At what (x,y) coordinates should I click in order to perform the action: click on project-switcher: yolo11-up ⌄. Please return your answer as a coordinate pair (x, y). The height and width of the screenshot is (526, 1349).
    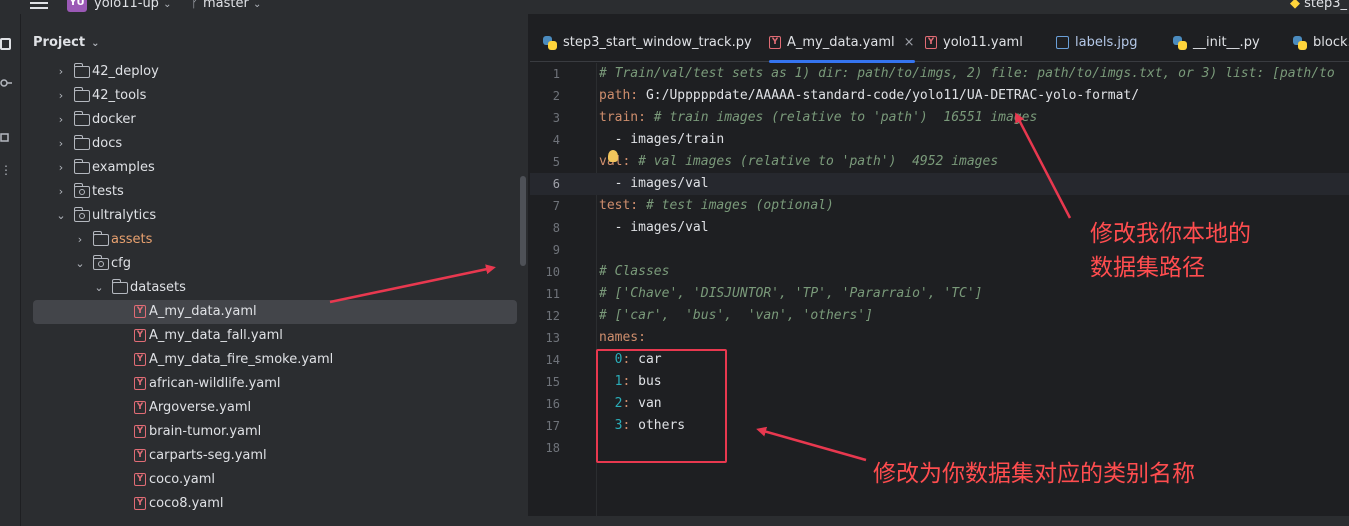
    Looking at the image, I should click on (132, 5).